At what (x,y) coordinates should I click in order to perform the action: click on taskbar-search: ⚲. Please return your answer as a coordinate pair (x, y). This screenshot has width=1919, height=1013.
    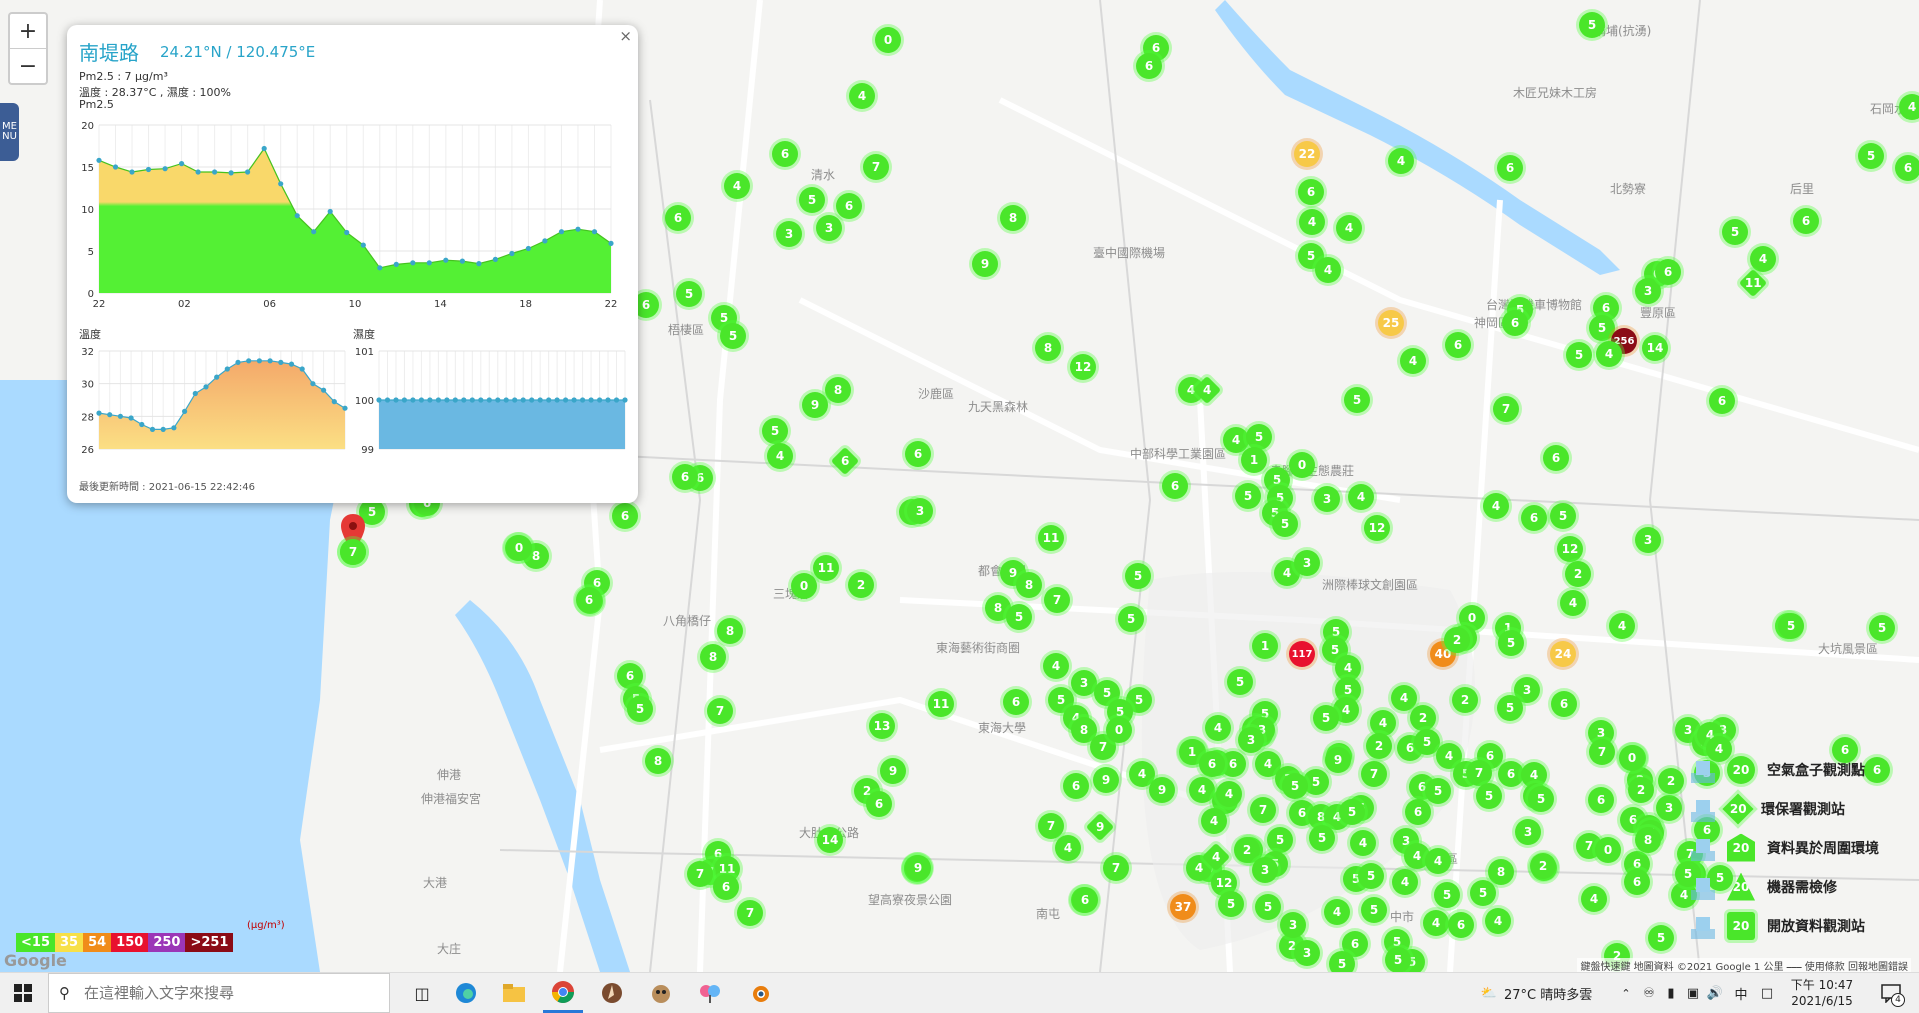
    Looking at the image, I should click on (219, 993).